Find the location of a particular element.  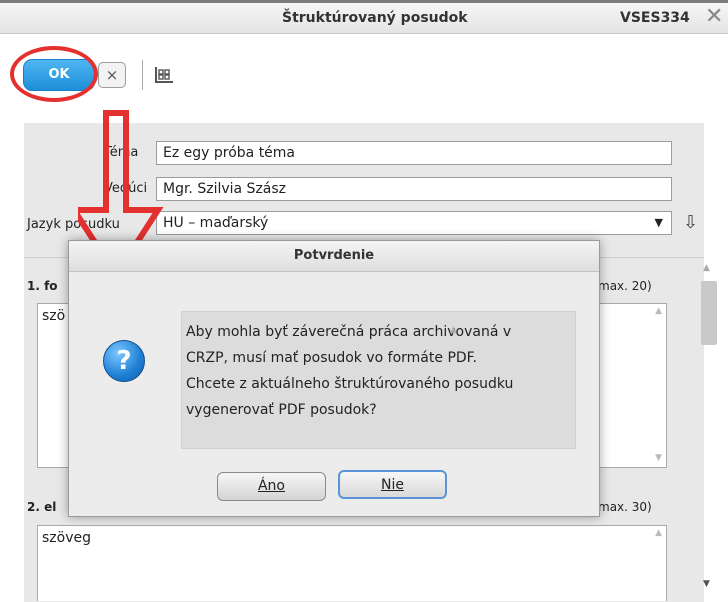

yes-button-label: Áno is located at coordinates (271, 486).